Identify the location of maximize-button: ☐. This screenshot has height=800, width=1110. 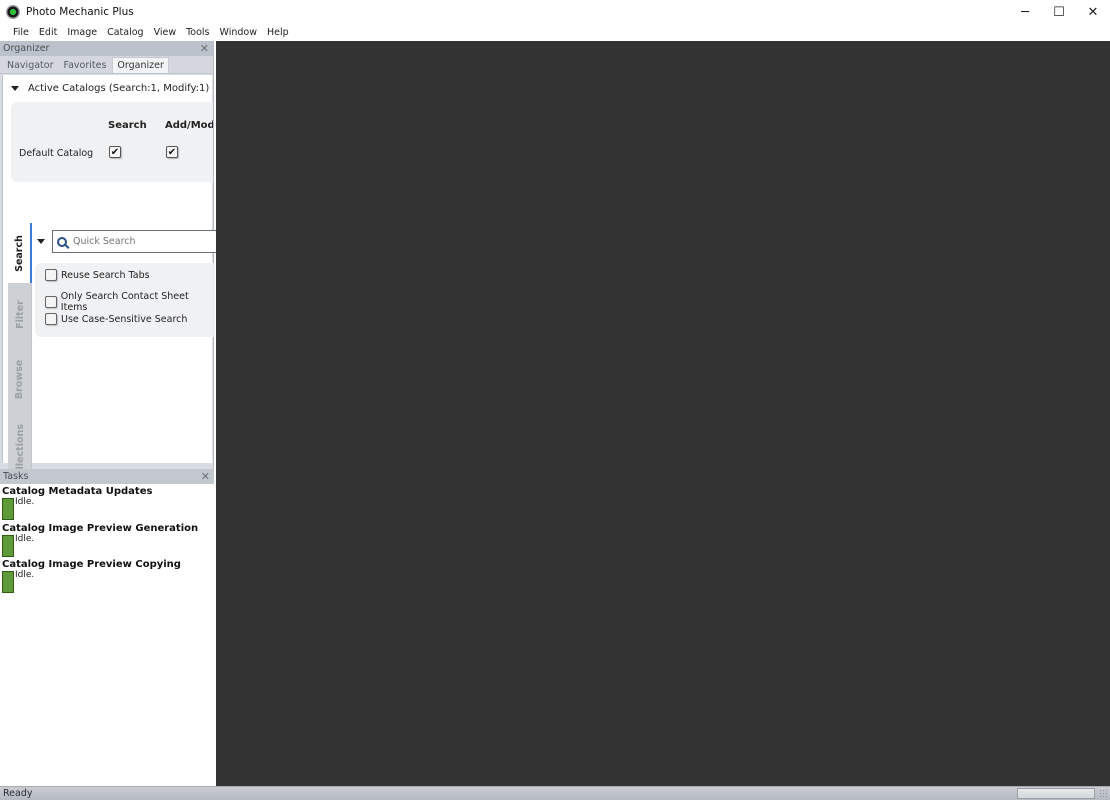
(1059, 12).